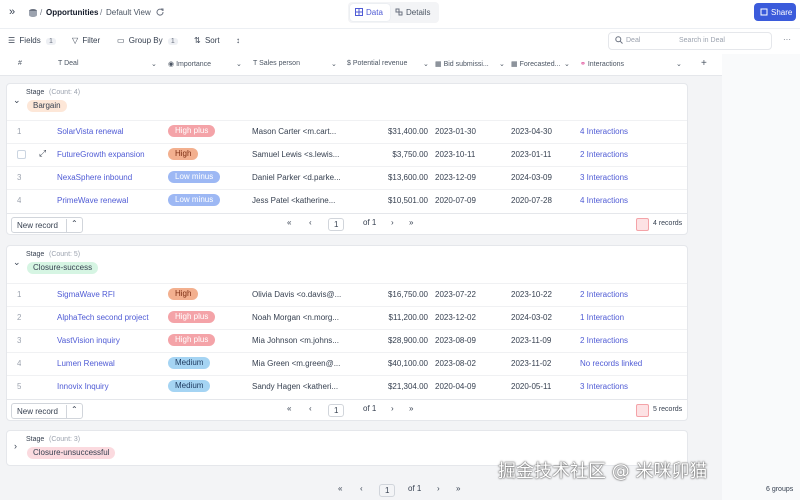 The height and width of the screenshot is (500, 800). What do you see at coordinates (21, 154) in the screenshot?
I see `row-checkbox` at bounding box center [21, 154].